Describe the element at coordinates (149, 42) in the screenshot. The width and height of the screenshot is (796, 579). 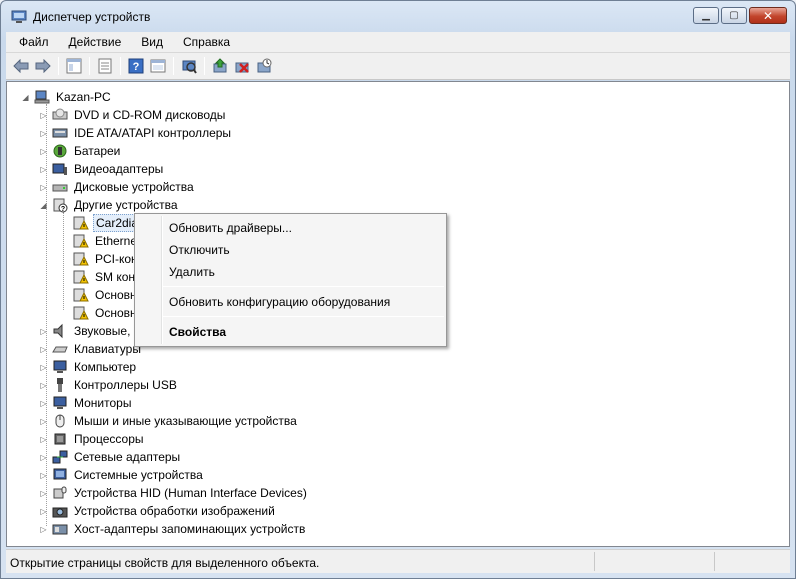
I see `menu-view: Вид` at that location.